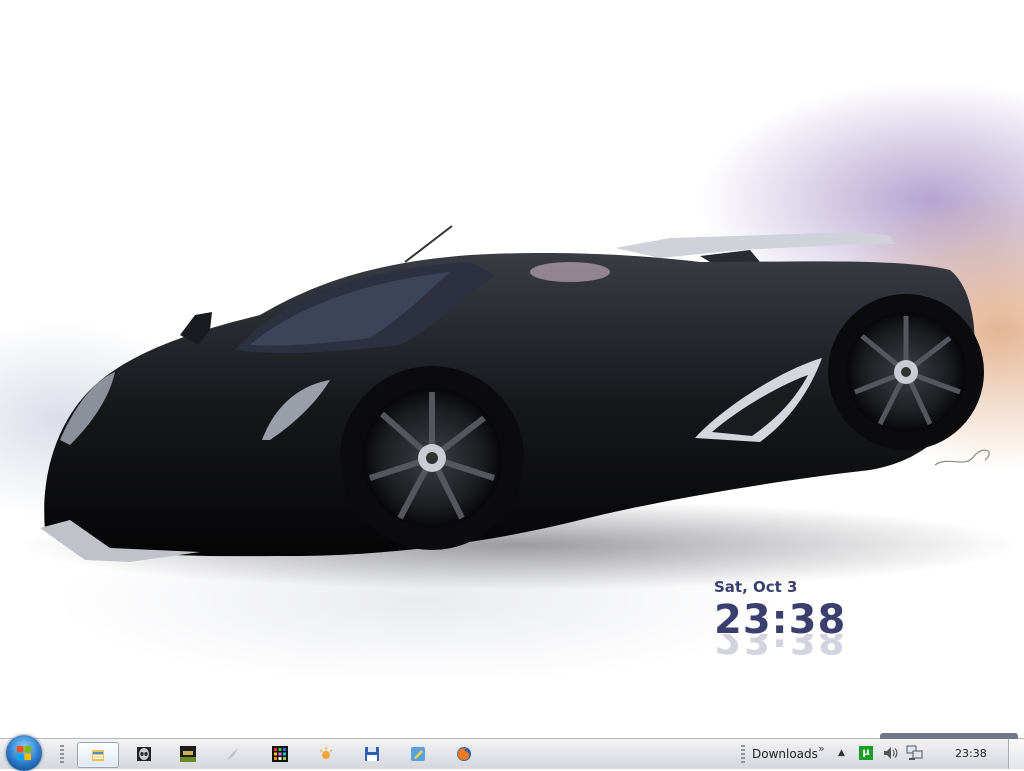  Describe the element at coordinates (915, 753) in the screenshot. I see `network-icon` at that location.